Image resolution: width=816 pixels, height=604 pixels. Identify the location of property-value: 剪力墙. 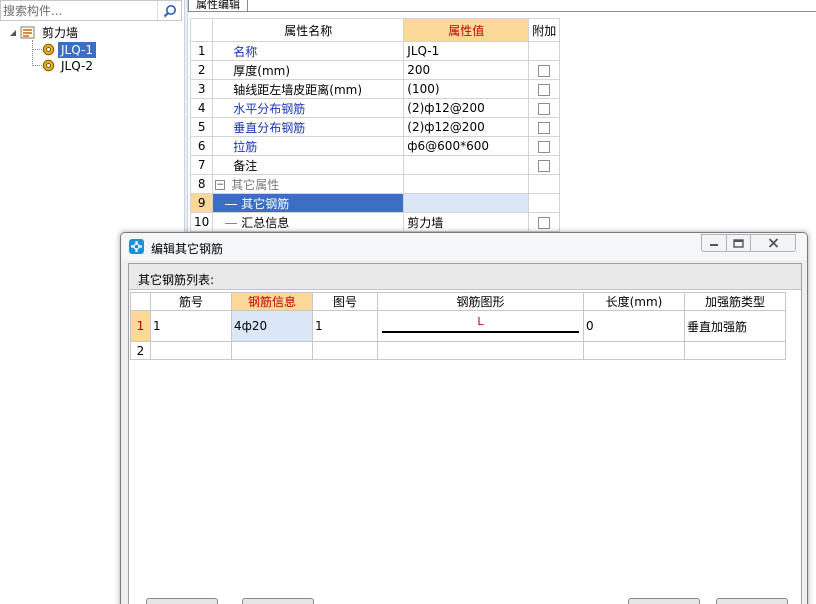
(466, 222).